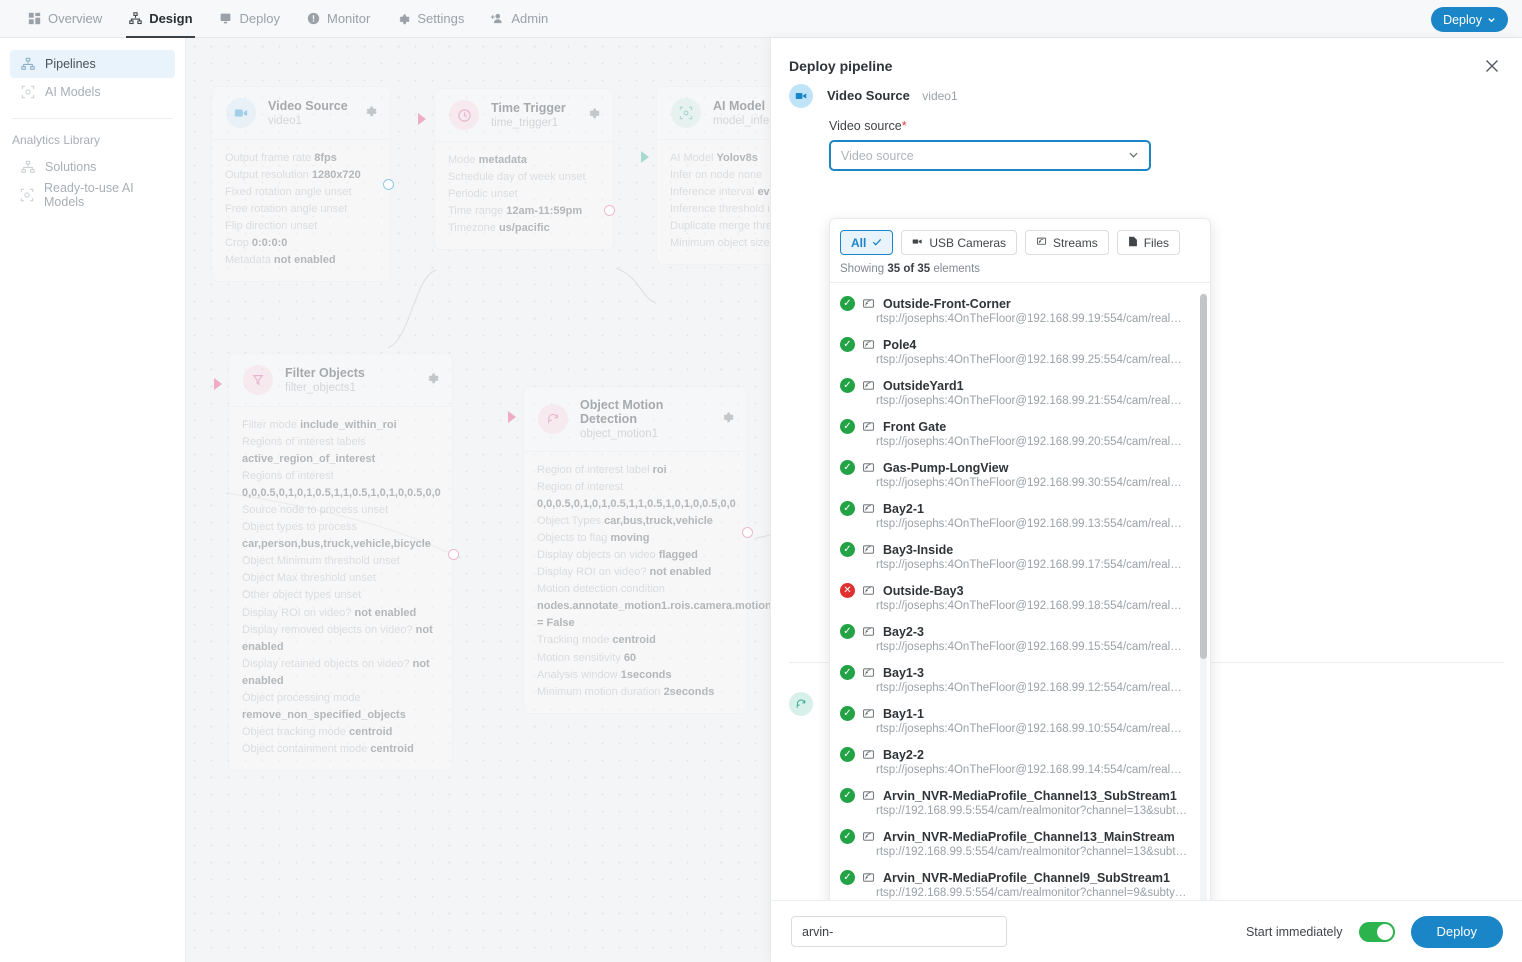  Describe the element at coordinates (553, 419) in the screenshot. I see `motion-icon` at that location.